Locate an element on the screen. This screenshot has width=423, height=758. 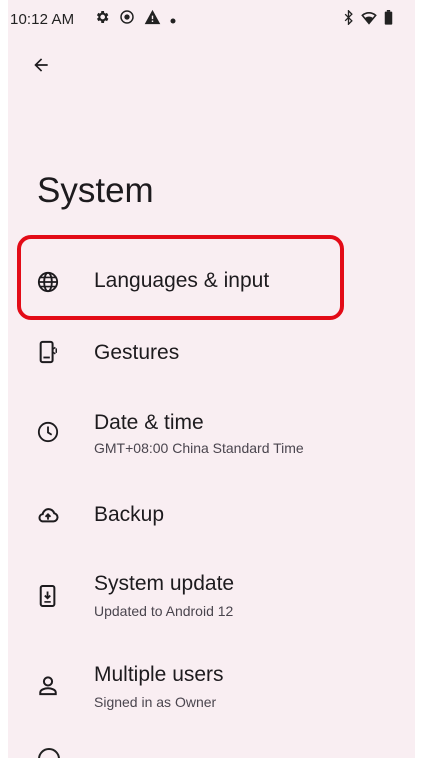
highlight-box is located at coordinates (180, 277).